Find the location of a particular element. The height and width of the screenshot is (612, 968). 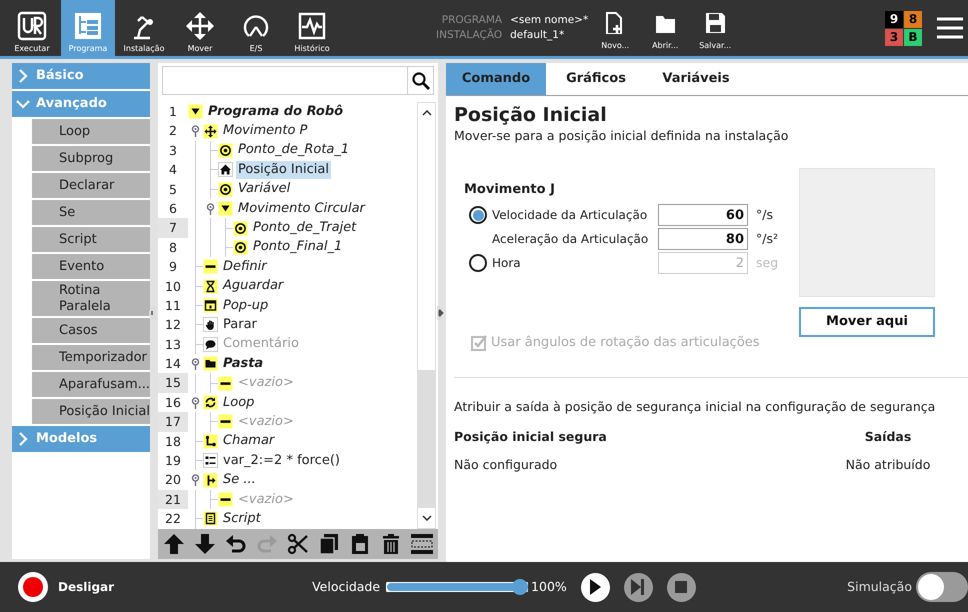

palette-item: Temporizador is located at coordinates (91, 357).